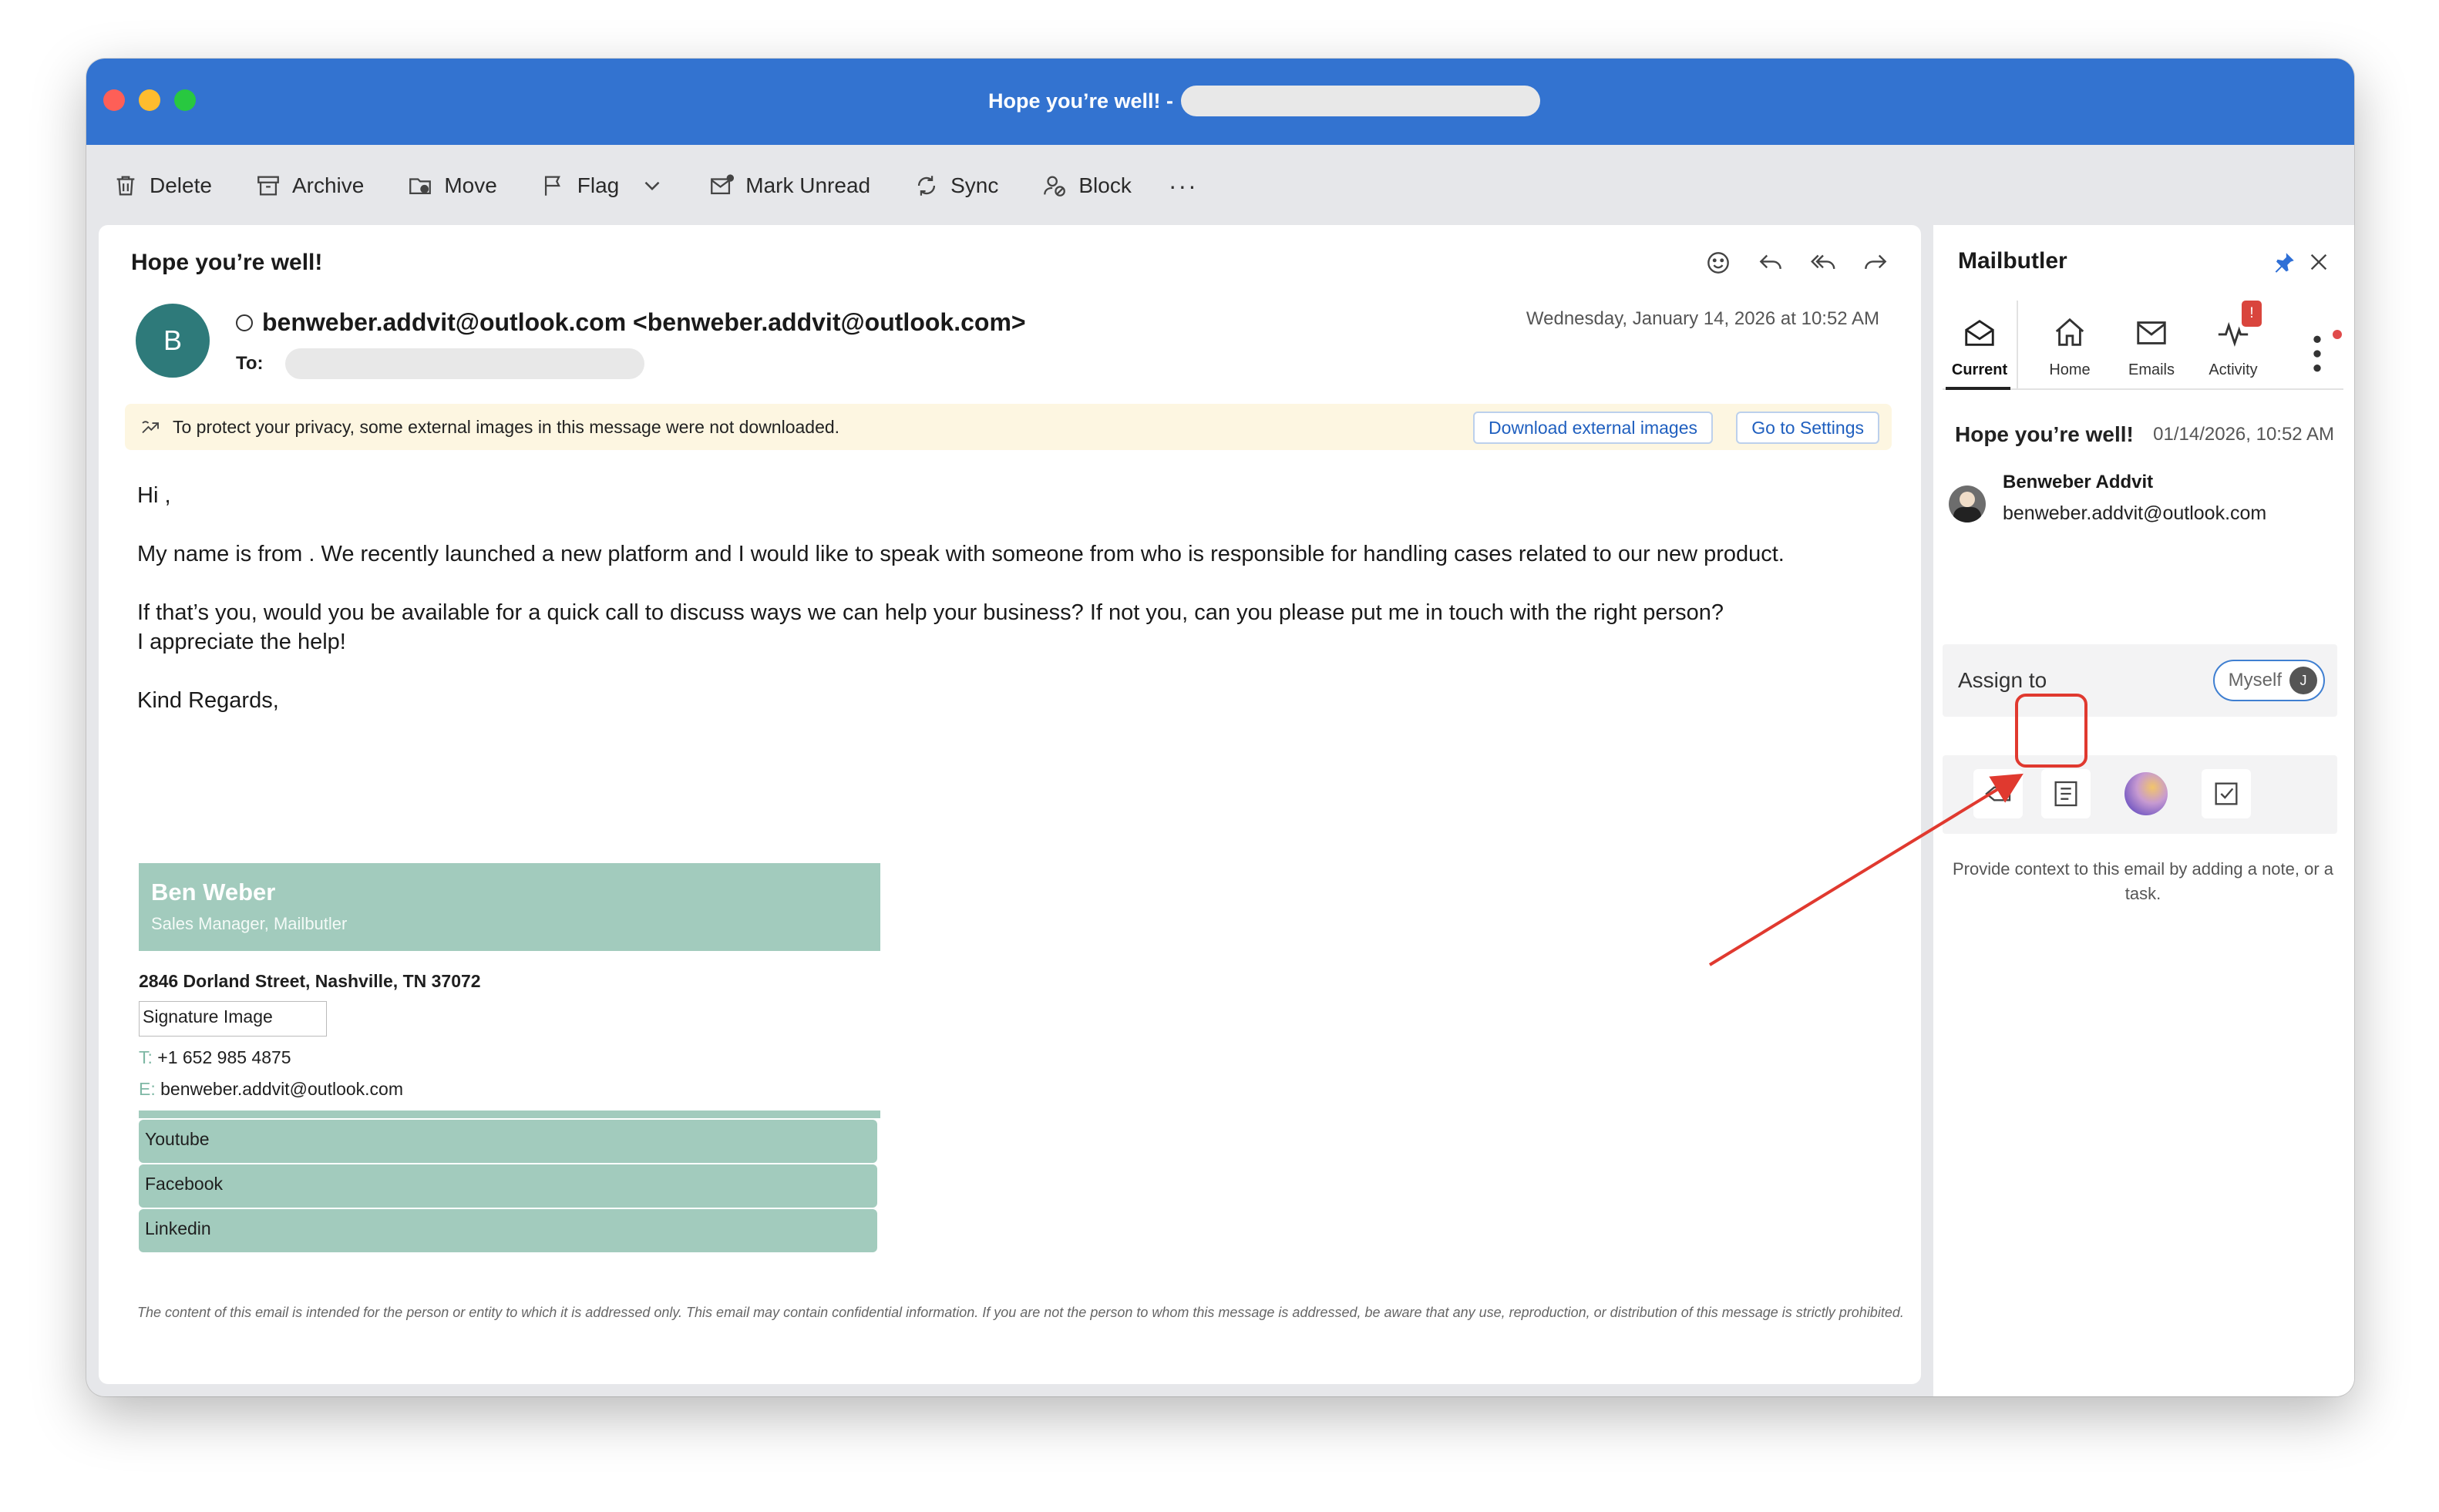 The image size is (2439, 1512). Describe the element at coordinates (173, 341) in the screenshot. I see `sender-avatar: B` at that location.